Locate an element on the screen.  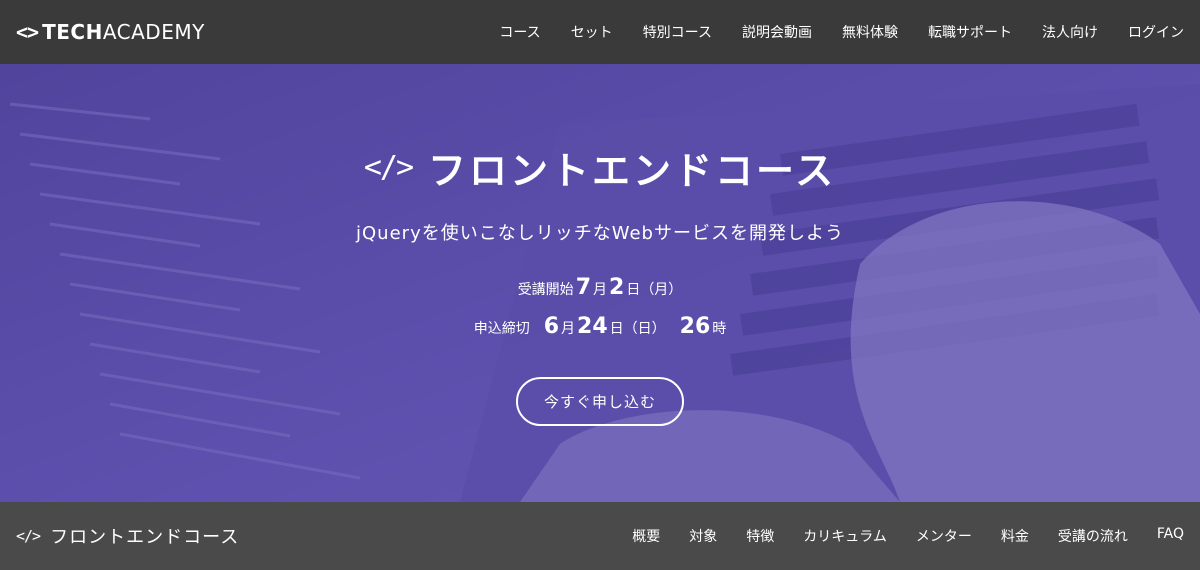
subnav-target: 対象 is located at coordinates (703, 536).